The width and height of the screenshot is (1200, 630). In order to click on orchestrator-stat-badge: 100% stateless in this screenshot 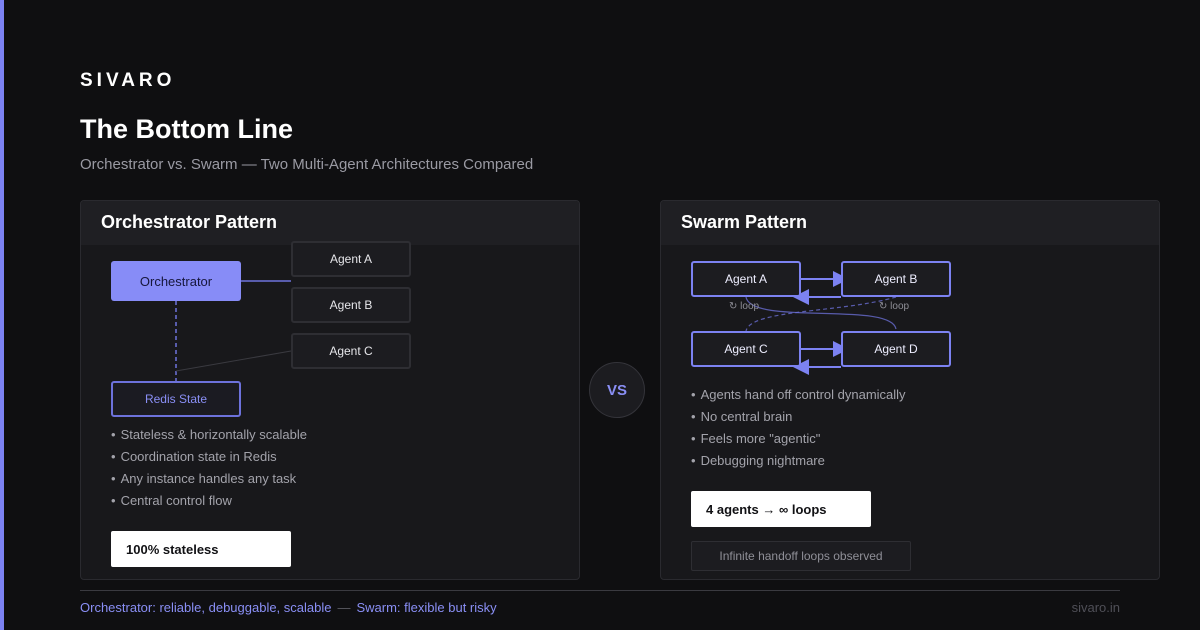, I will do `click(201, 549)`.